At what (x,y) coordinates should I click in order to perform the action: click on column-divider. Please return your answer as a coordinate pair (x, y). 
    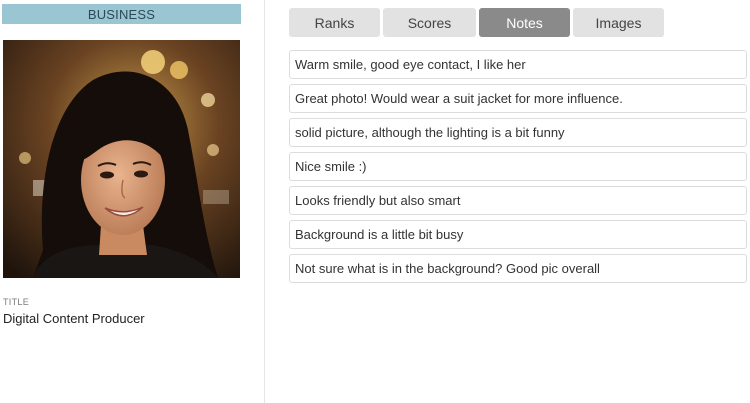
    Looking at the image, I should click on (264, 201).